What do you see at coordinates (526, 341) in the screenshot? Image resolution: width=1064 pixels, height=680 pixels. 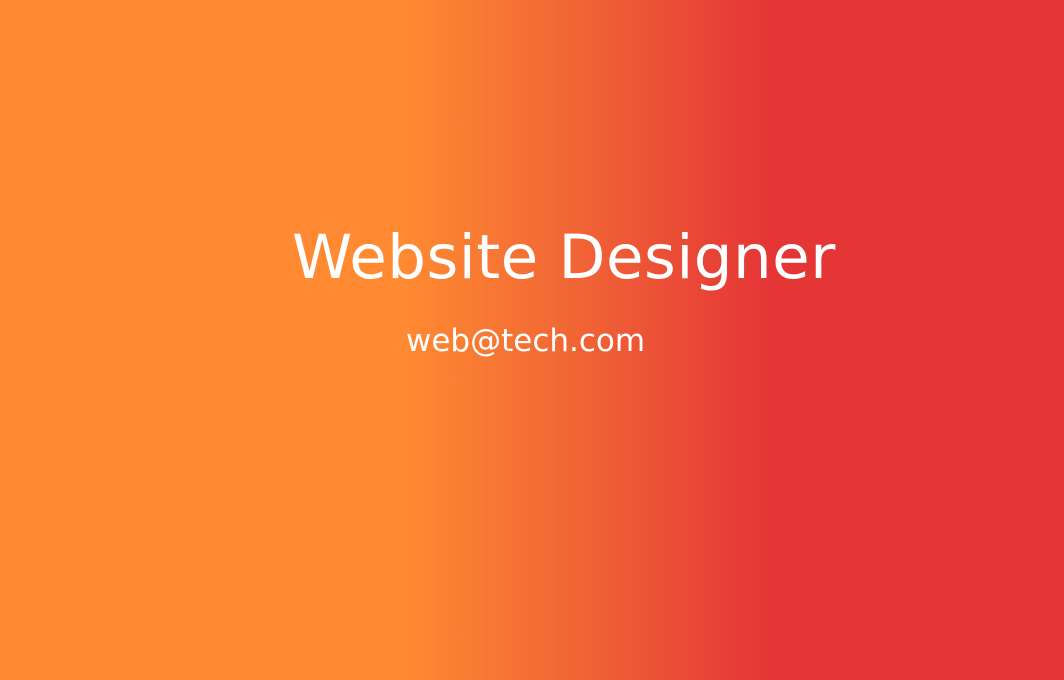 I see `email-address: web@tech.com` at bounding box center [526, 341].